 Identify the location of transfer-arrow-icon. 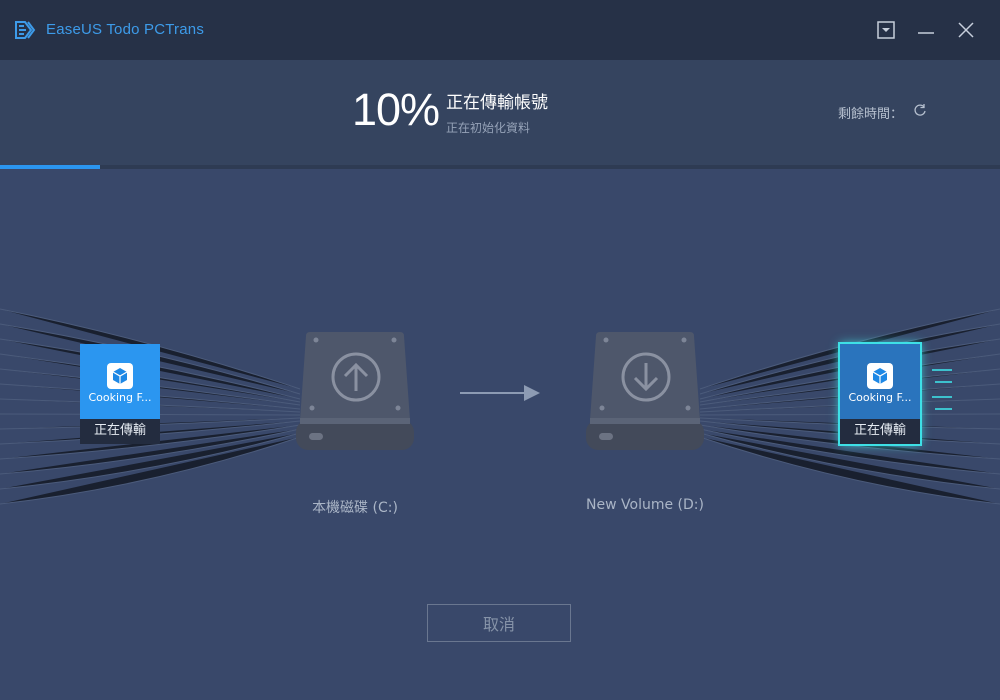
(500, 393).